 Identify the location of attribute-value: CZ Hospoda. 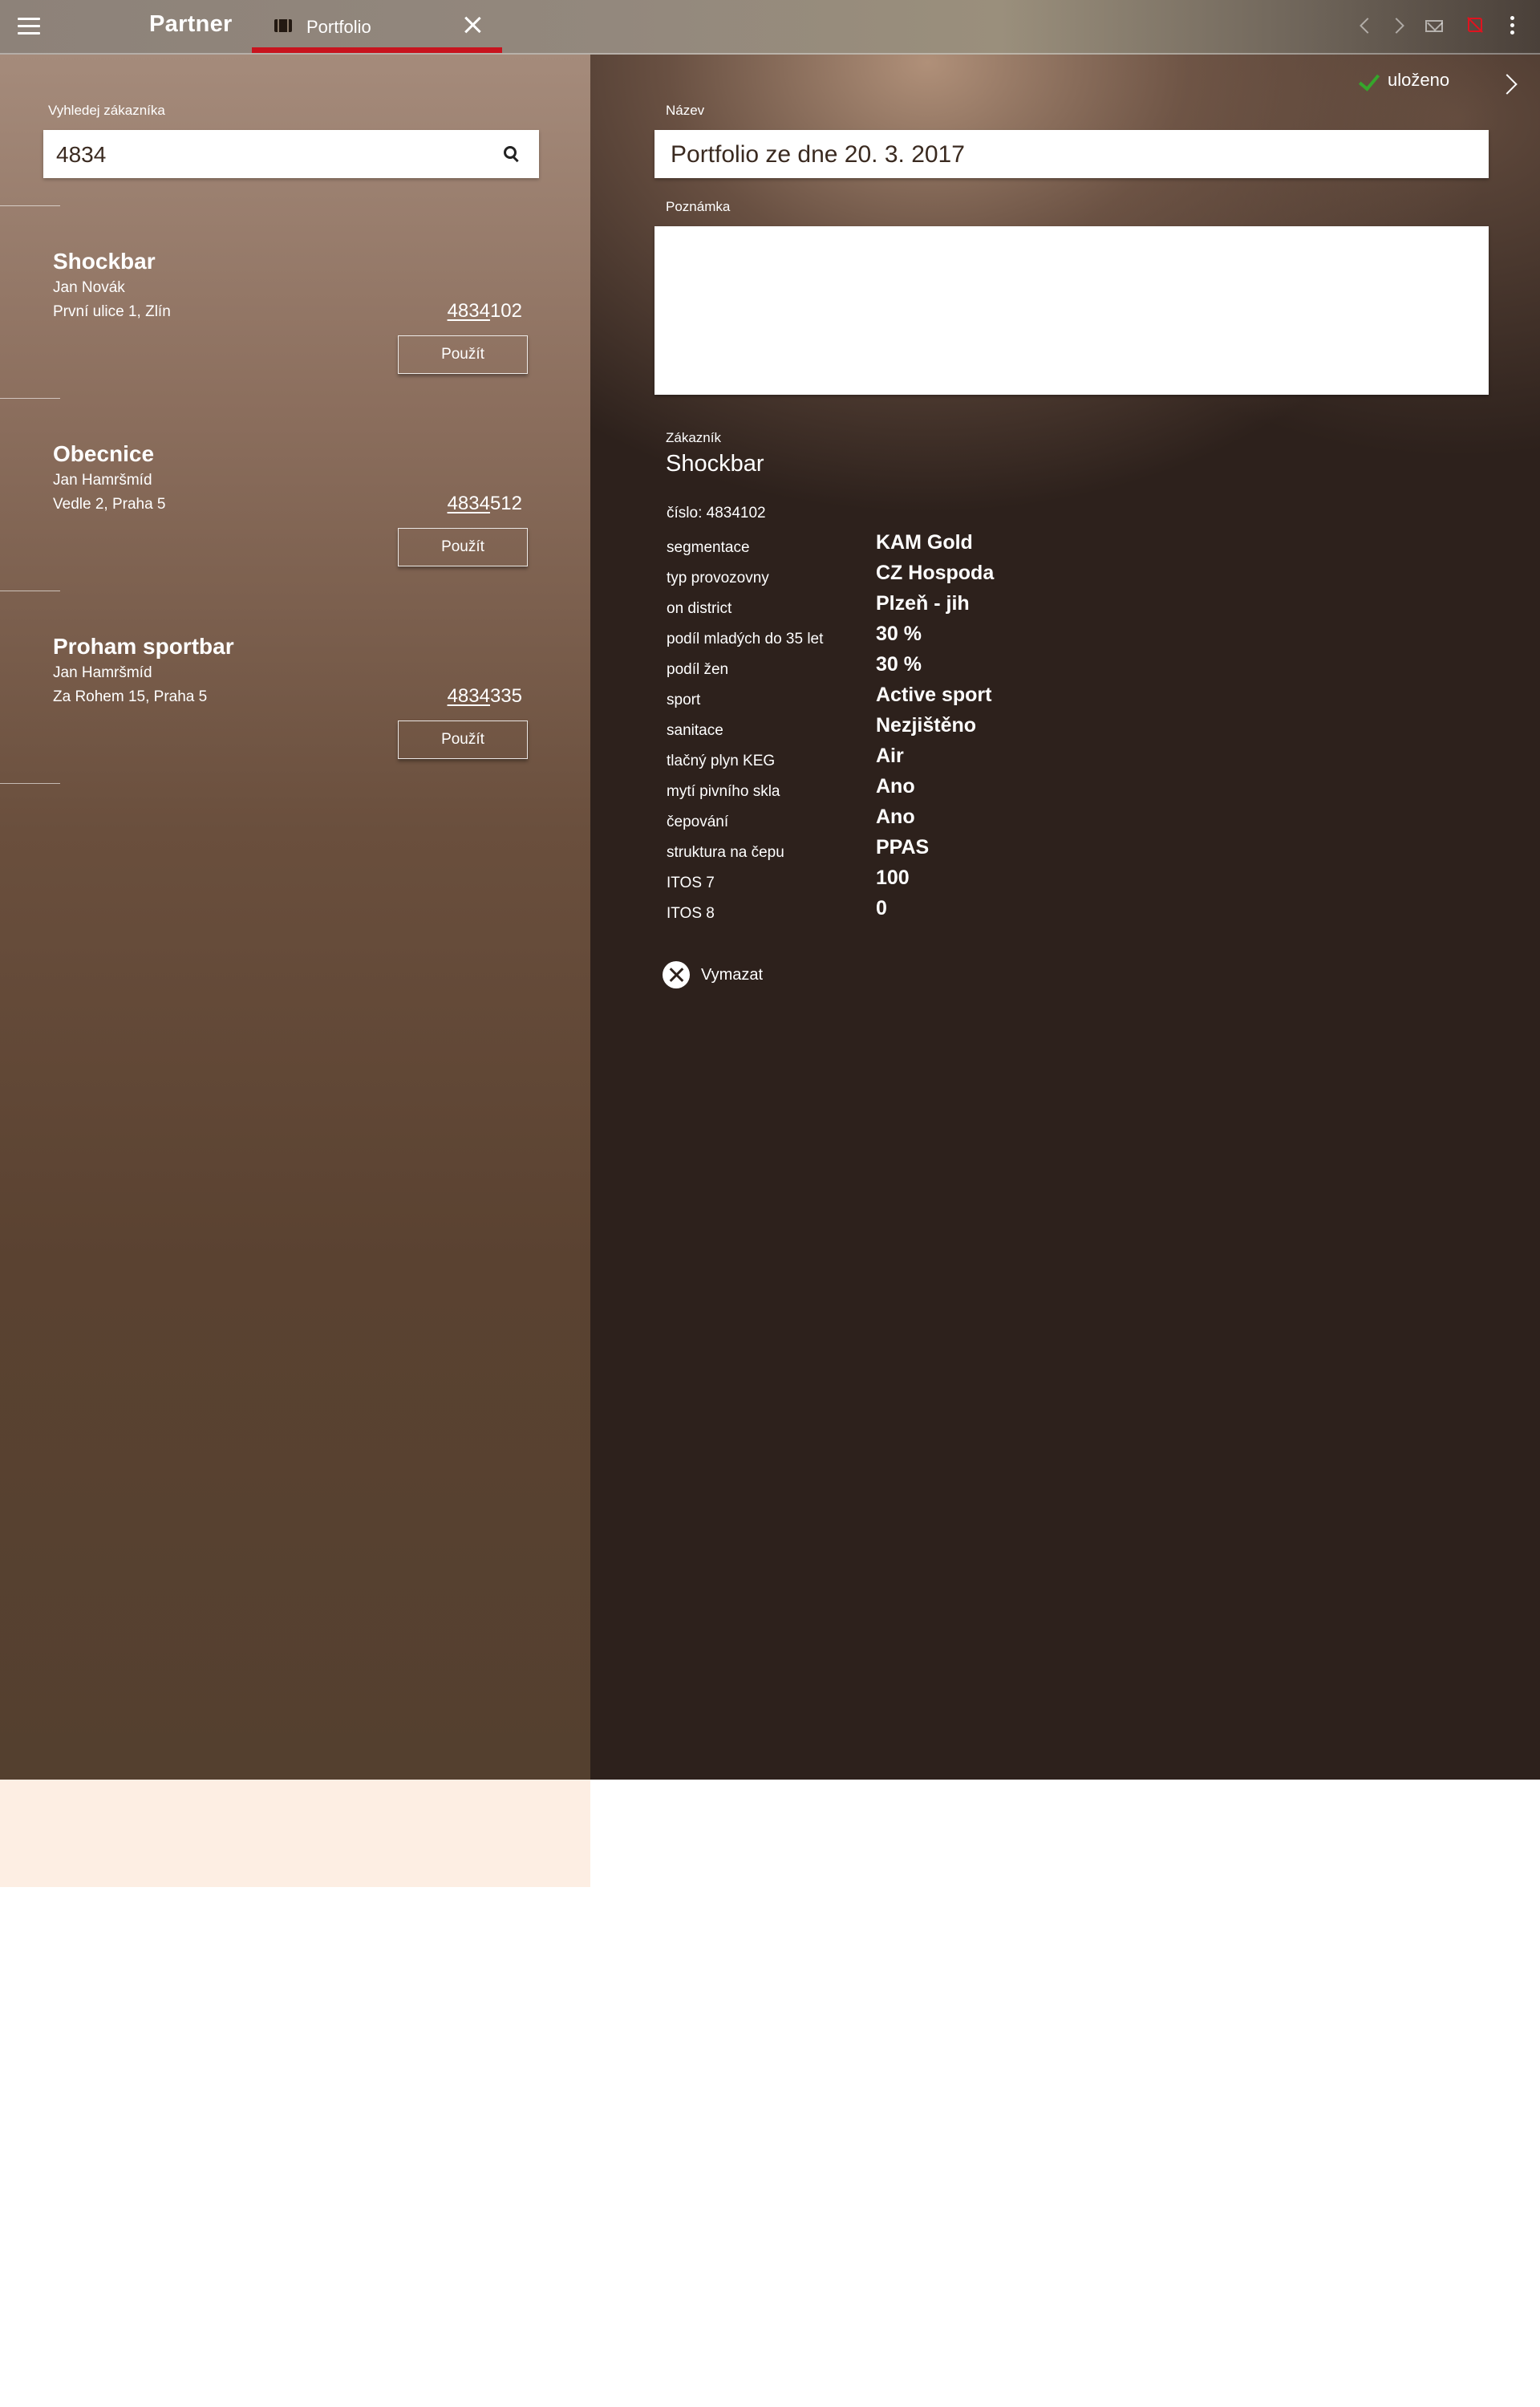
(935, 573).